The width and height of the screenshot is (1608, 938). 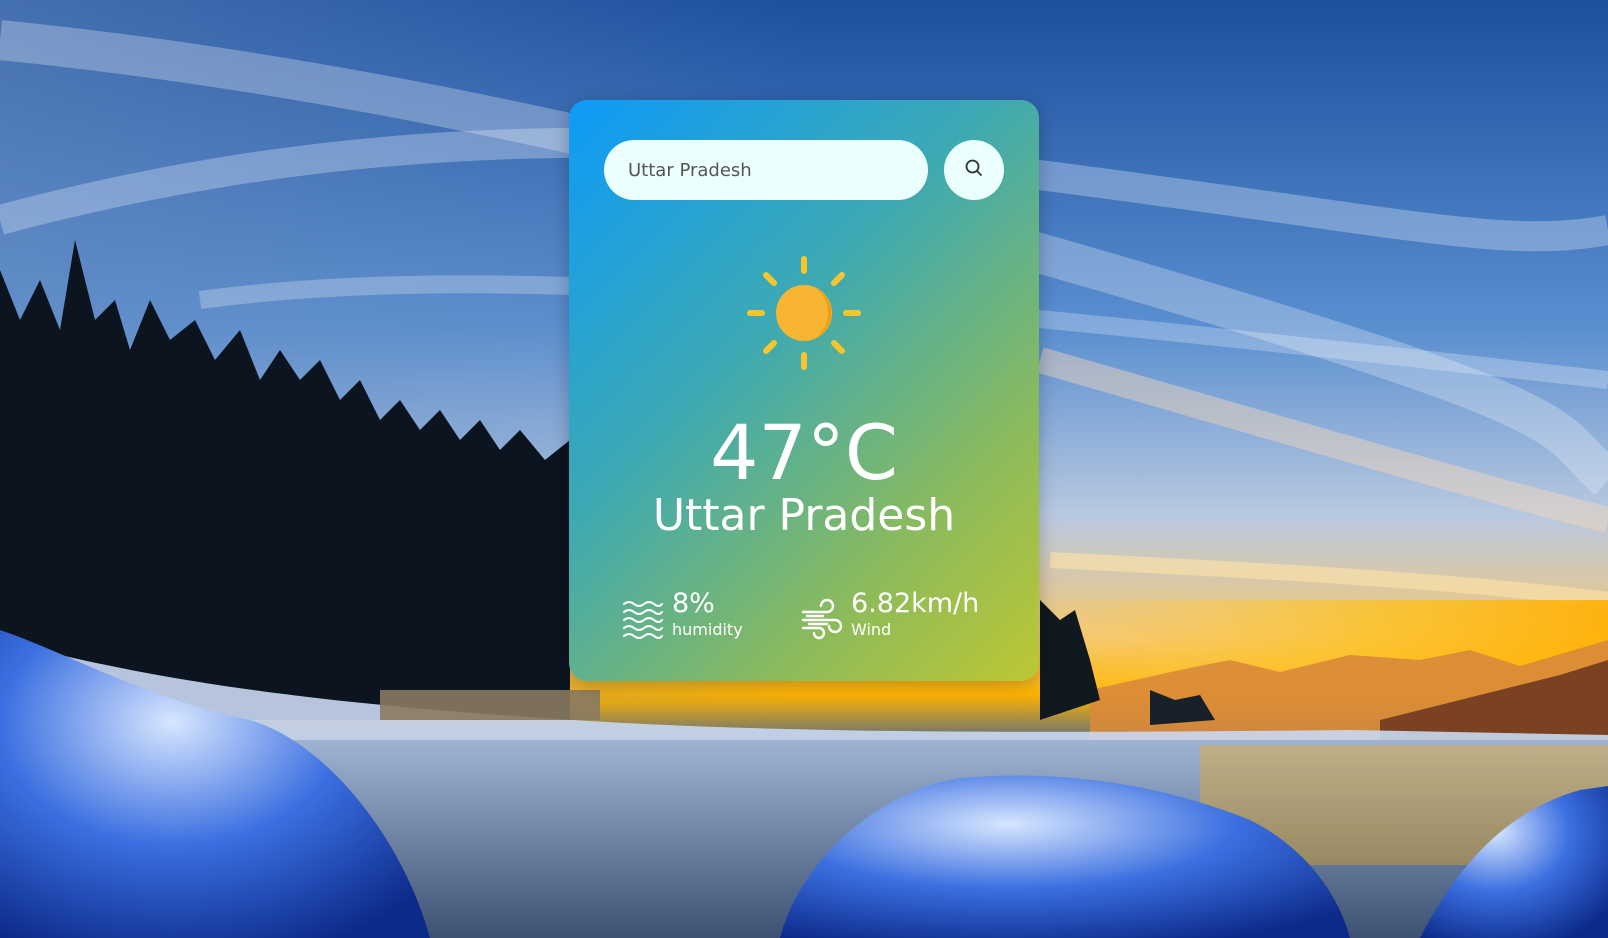 What do you see at coordinates (766, 170) in the screenshot?
I see `city-search-input` at bounding box center [766, 170].